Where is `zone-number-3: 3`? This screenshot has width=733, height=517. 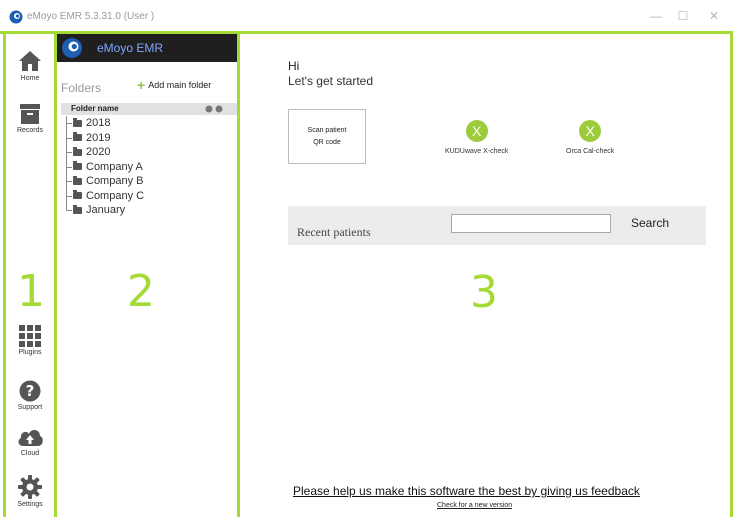
zone-number-3: 3 is located at coordinates (484, 292).